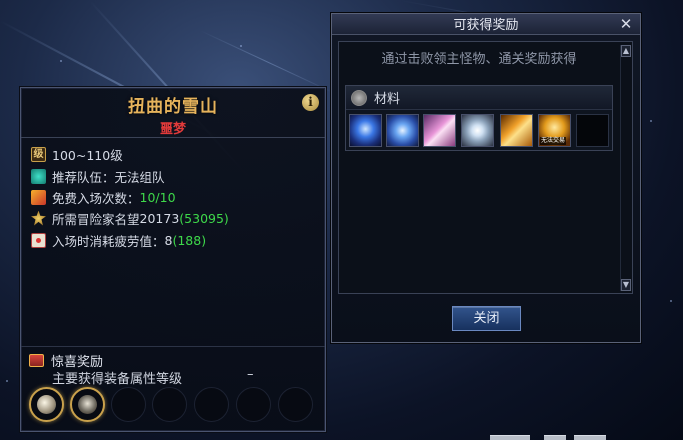 The image size is (683, 440). Describe the element at coordinates (38, 176) in the screenshot. I see `party-icon` at that location.